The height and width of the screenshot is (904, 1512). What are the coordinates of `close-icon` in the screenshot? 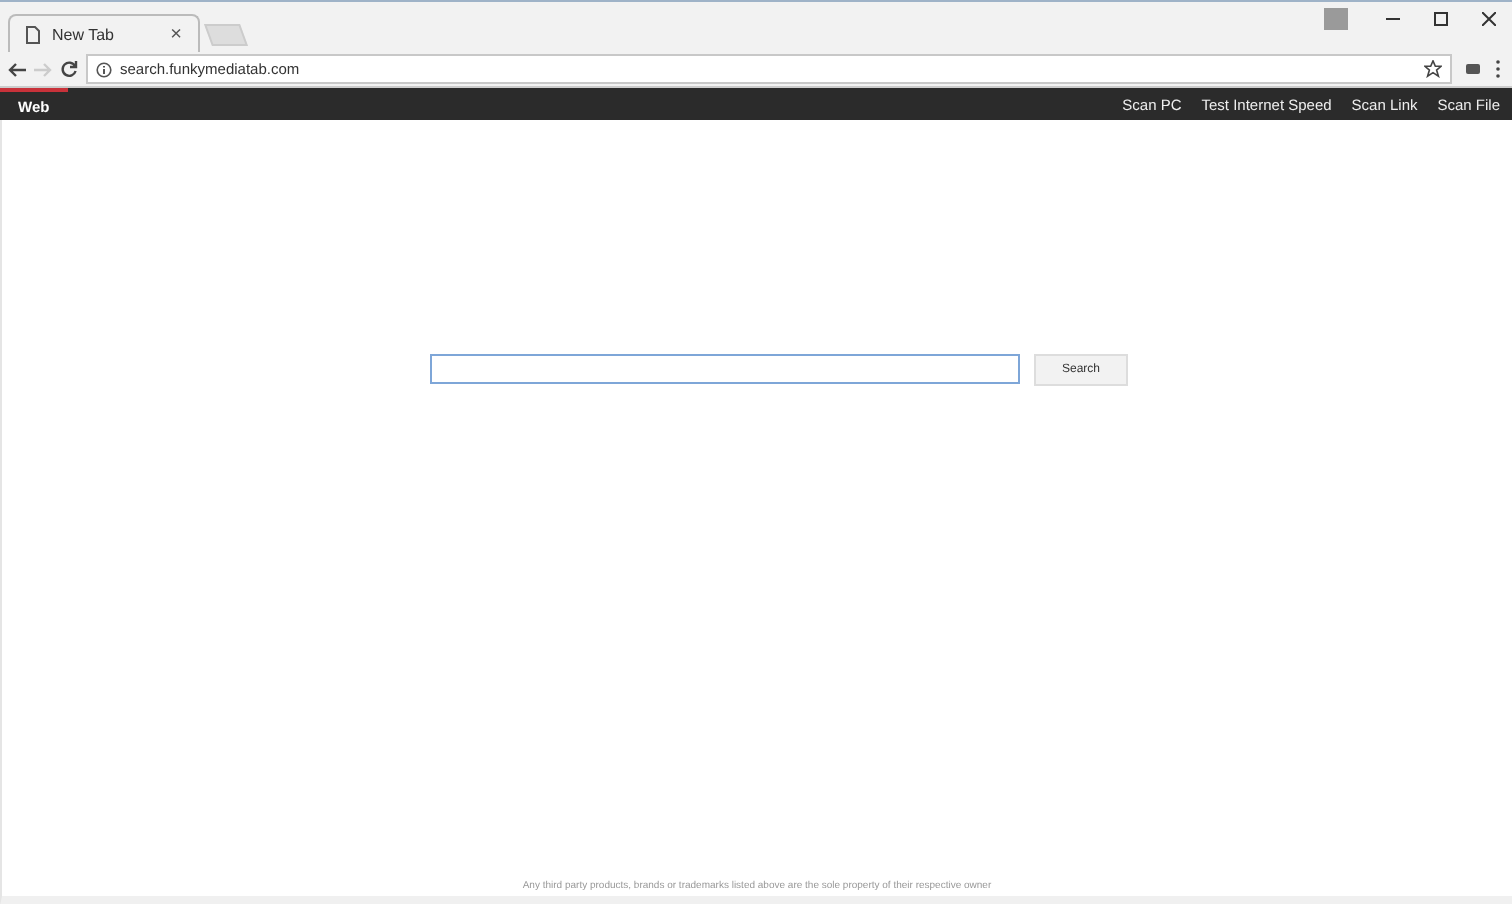 It's located at (1488, 18).